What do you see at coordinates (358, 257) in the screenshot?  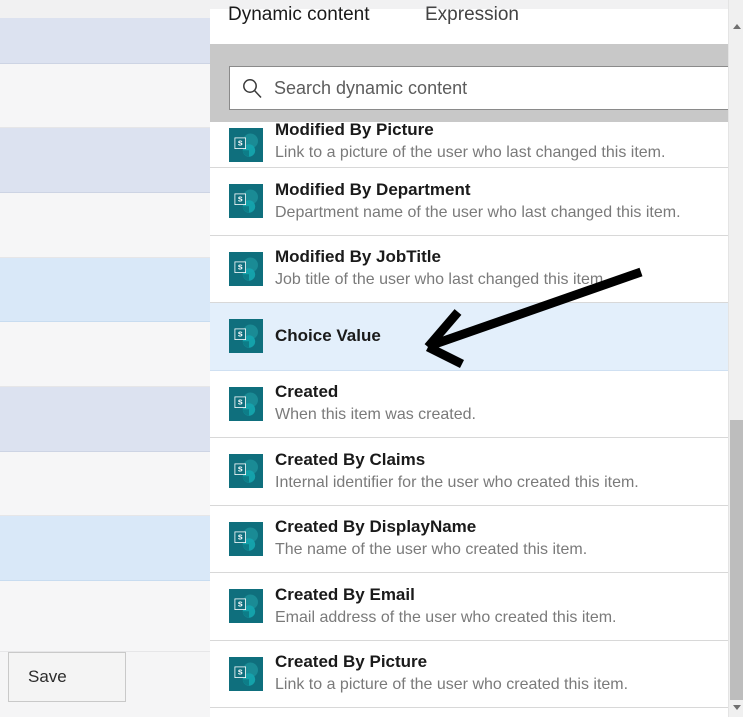 I see `dynamic-content-item-title: Modified By JobTitle` at bounding box center [358, 257].